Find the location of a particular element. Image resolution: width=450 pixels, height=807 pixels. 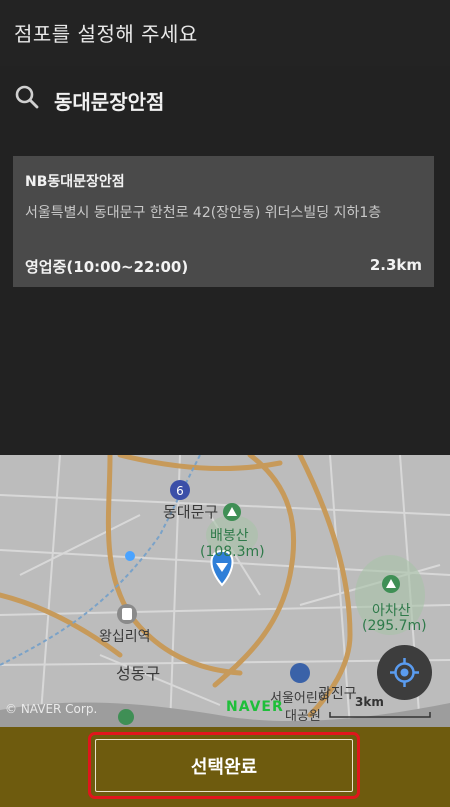

search-bar: 동대문장안점 is located at coordinates (225, 100).